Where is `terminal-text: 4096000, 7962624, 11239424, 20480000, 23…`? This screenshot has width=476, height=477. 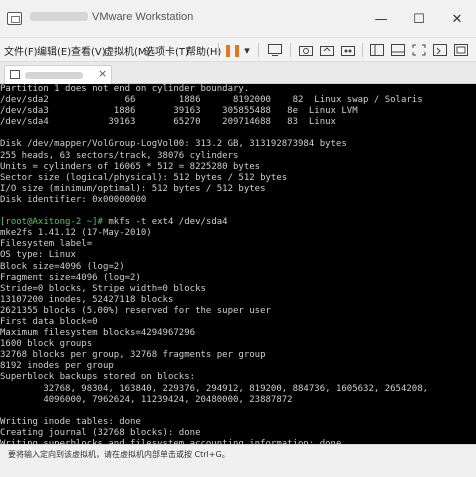
terminal-text: 4096000, 7962624, 11239424, 20480000, 23… is located at coordinates (146, 399).